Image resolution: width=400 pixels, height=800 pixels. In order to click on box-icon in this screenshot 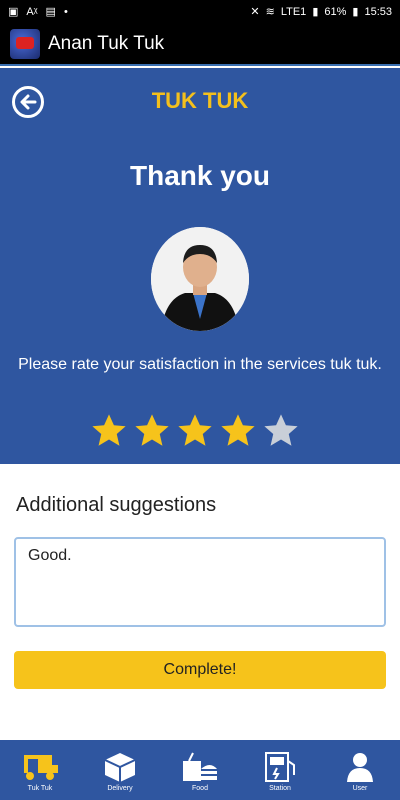, I will do `click(120, 767)`.